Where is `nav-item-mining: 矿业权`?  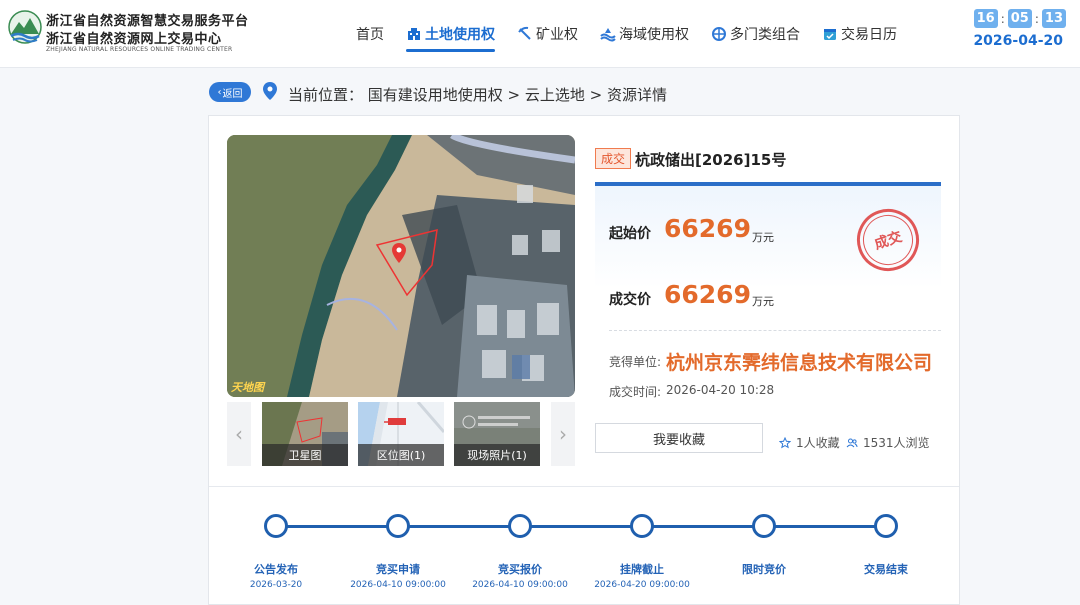
nav-item-mining: 矿业权 is located at coordinates (547, 34).